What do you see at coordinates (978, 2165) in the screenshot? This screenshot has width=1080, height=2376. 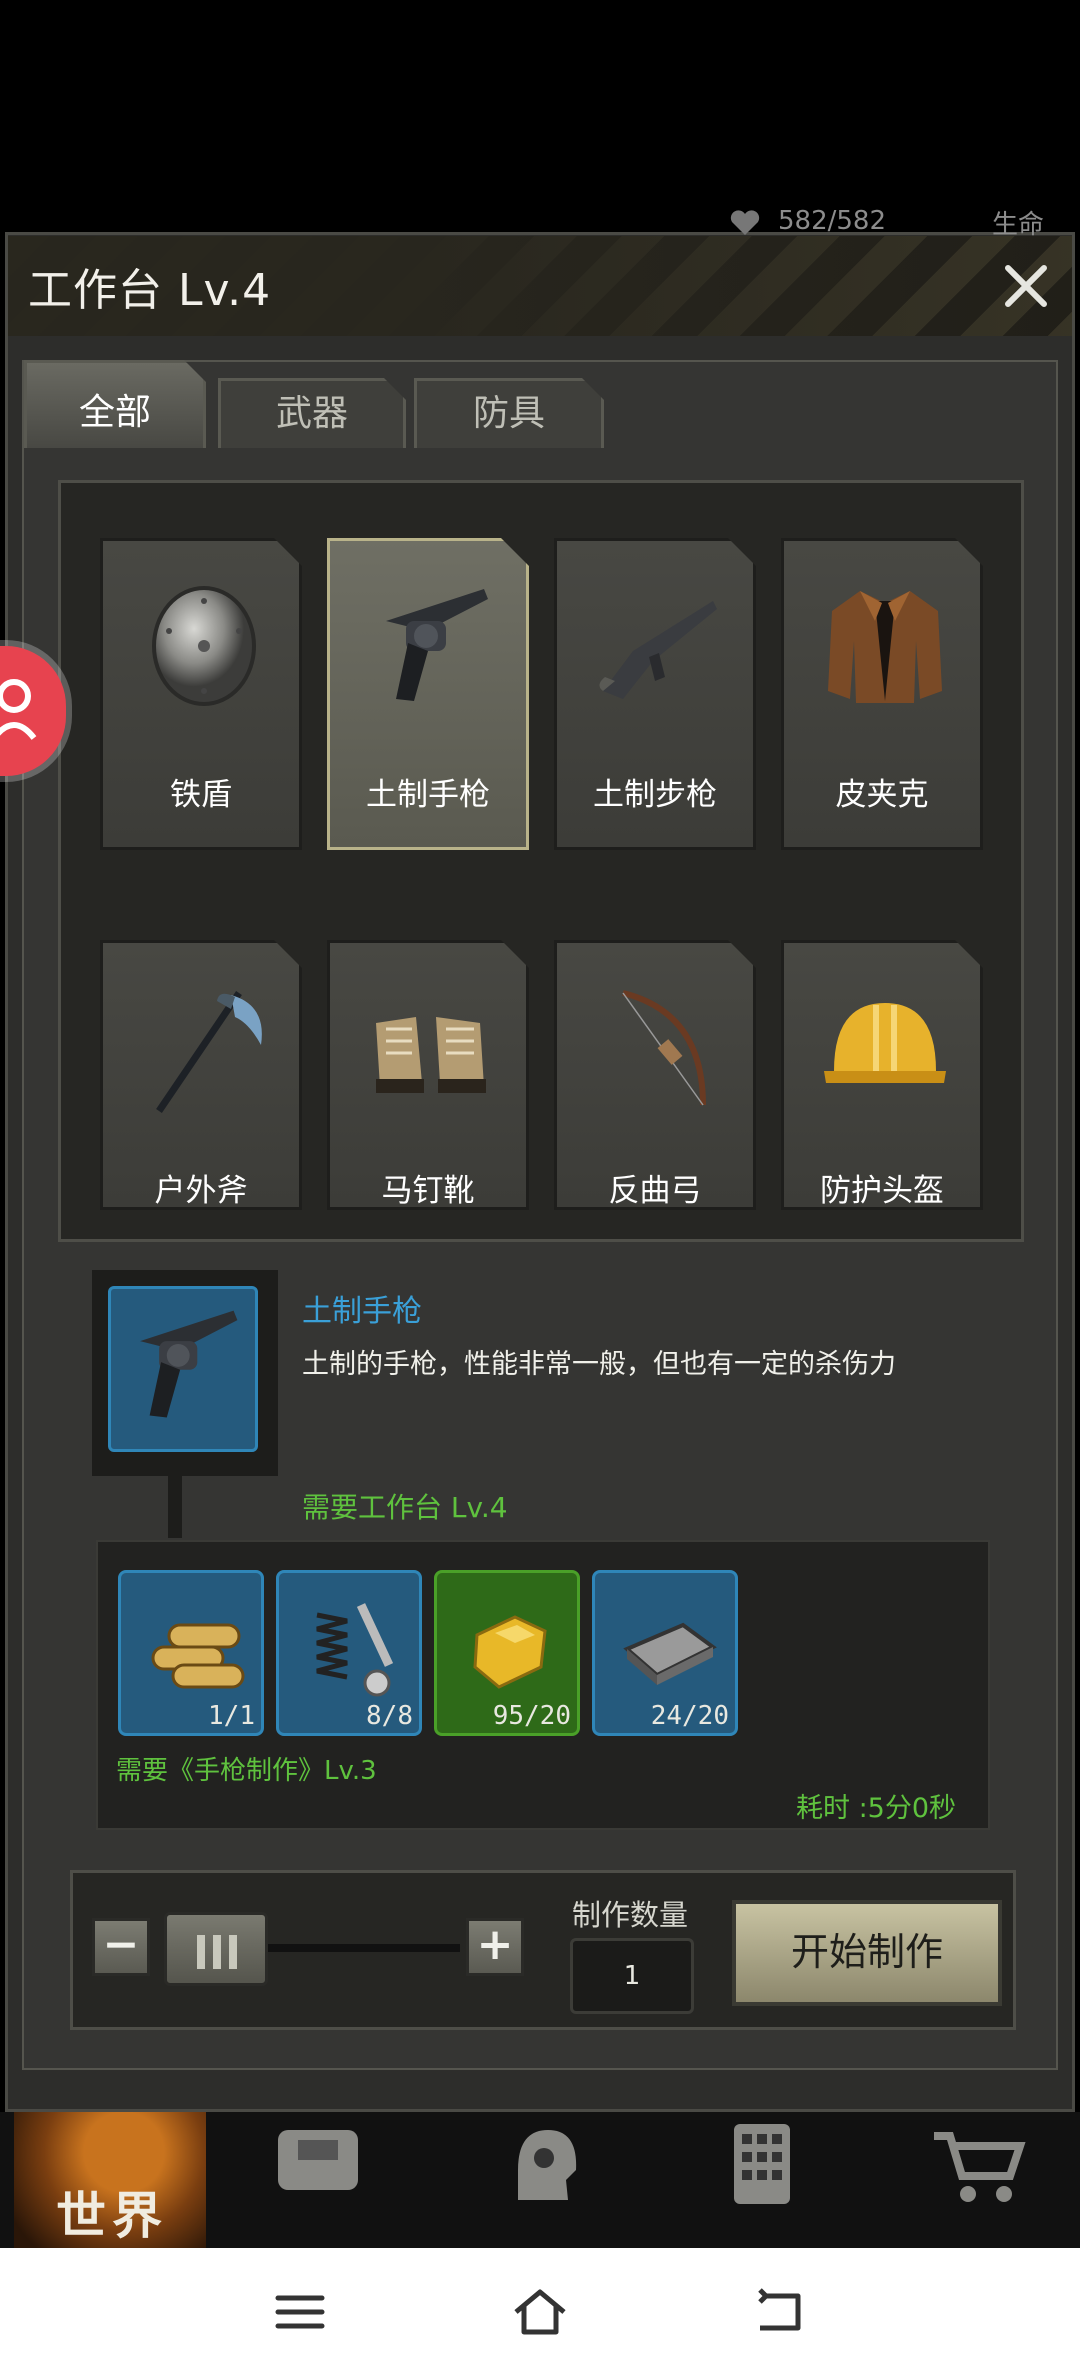 I see `cart-icon` at bounding box center [978, 2165].